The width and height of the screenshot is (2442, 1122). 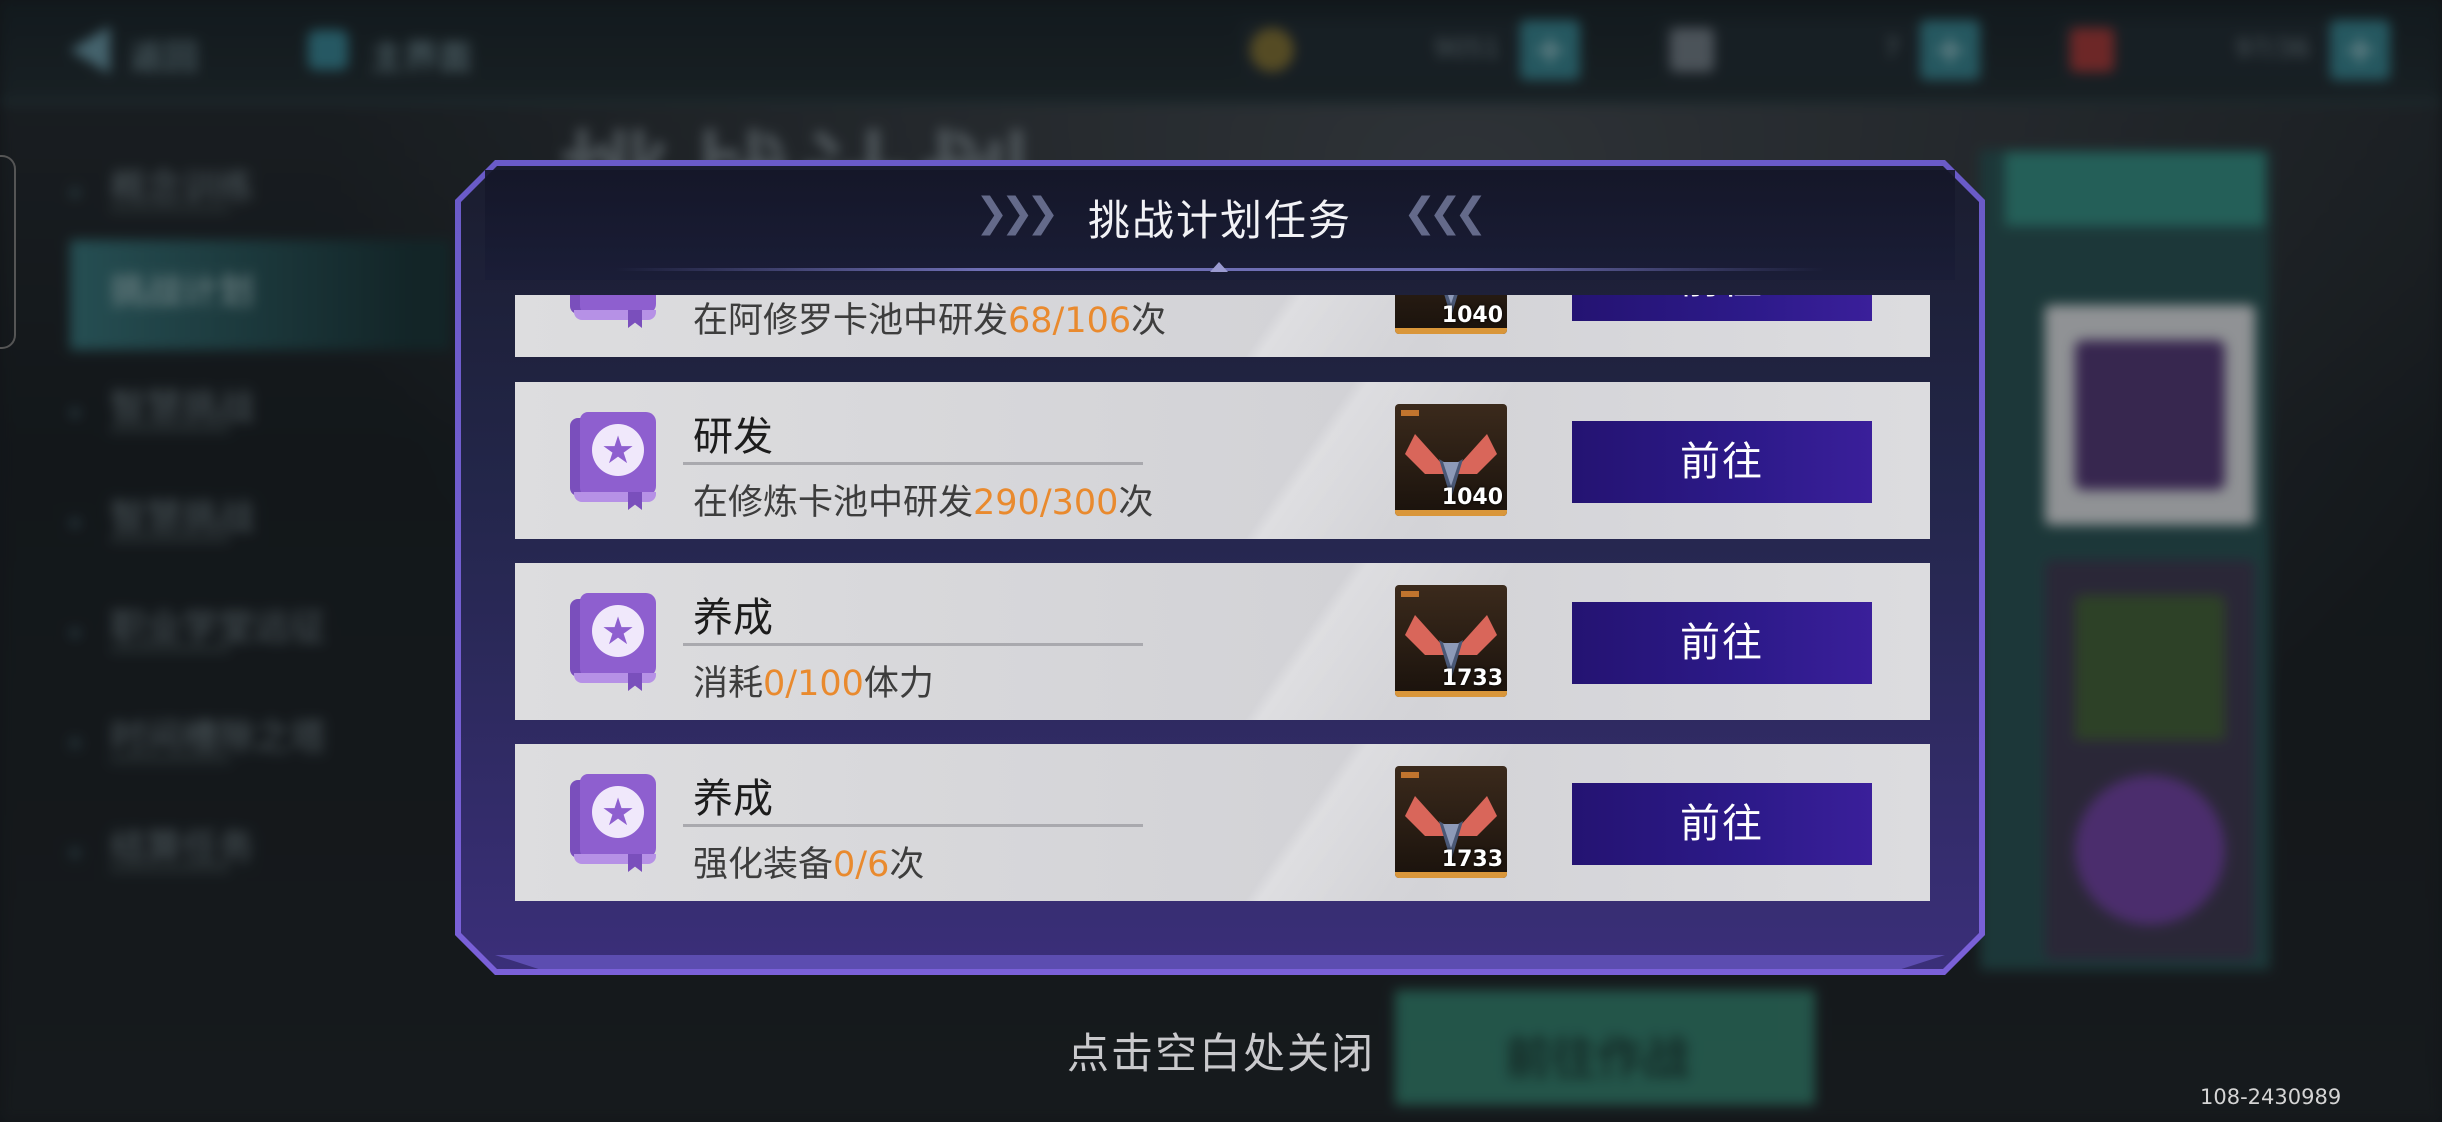 I want to click on task-progress: 290/300, so click(x=1046, y=503).